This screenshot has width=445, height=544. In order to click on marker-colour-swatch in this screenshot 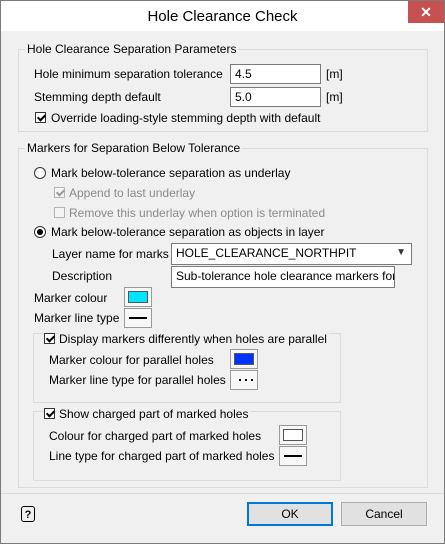, I will do `click(138, 297)`.